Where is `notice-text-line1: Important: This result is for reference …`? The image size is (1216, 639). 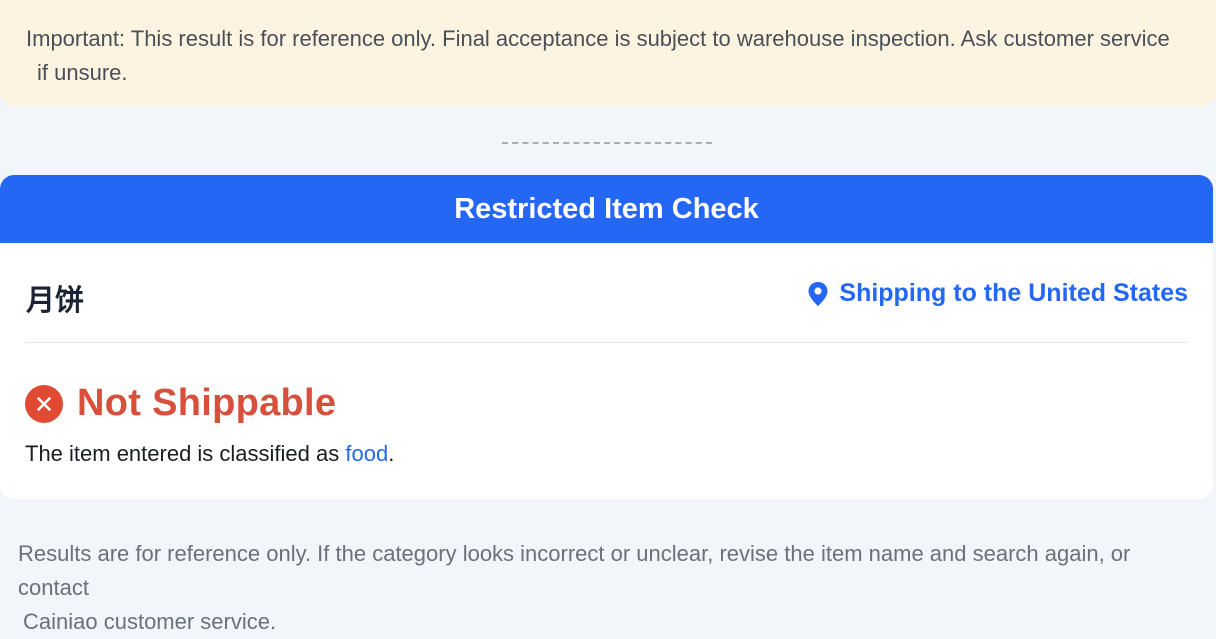
notice-text-line1: Important: This result is for reference … is located at coordinates (598, 38).